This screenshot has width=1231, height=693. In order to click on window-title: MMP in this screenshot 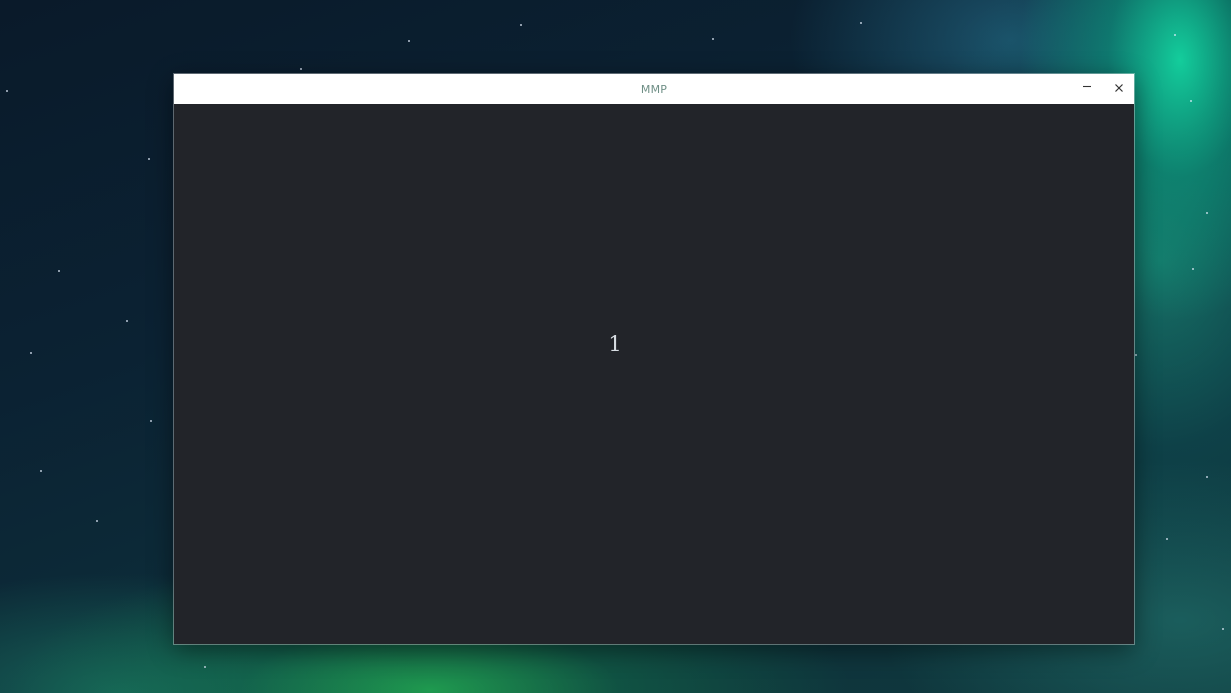, I will do `click(654, 89)`.